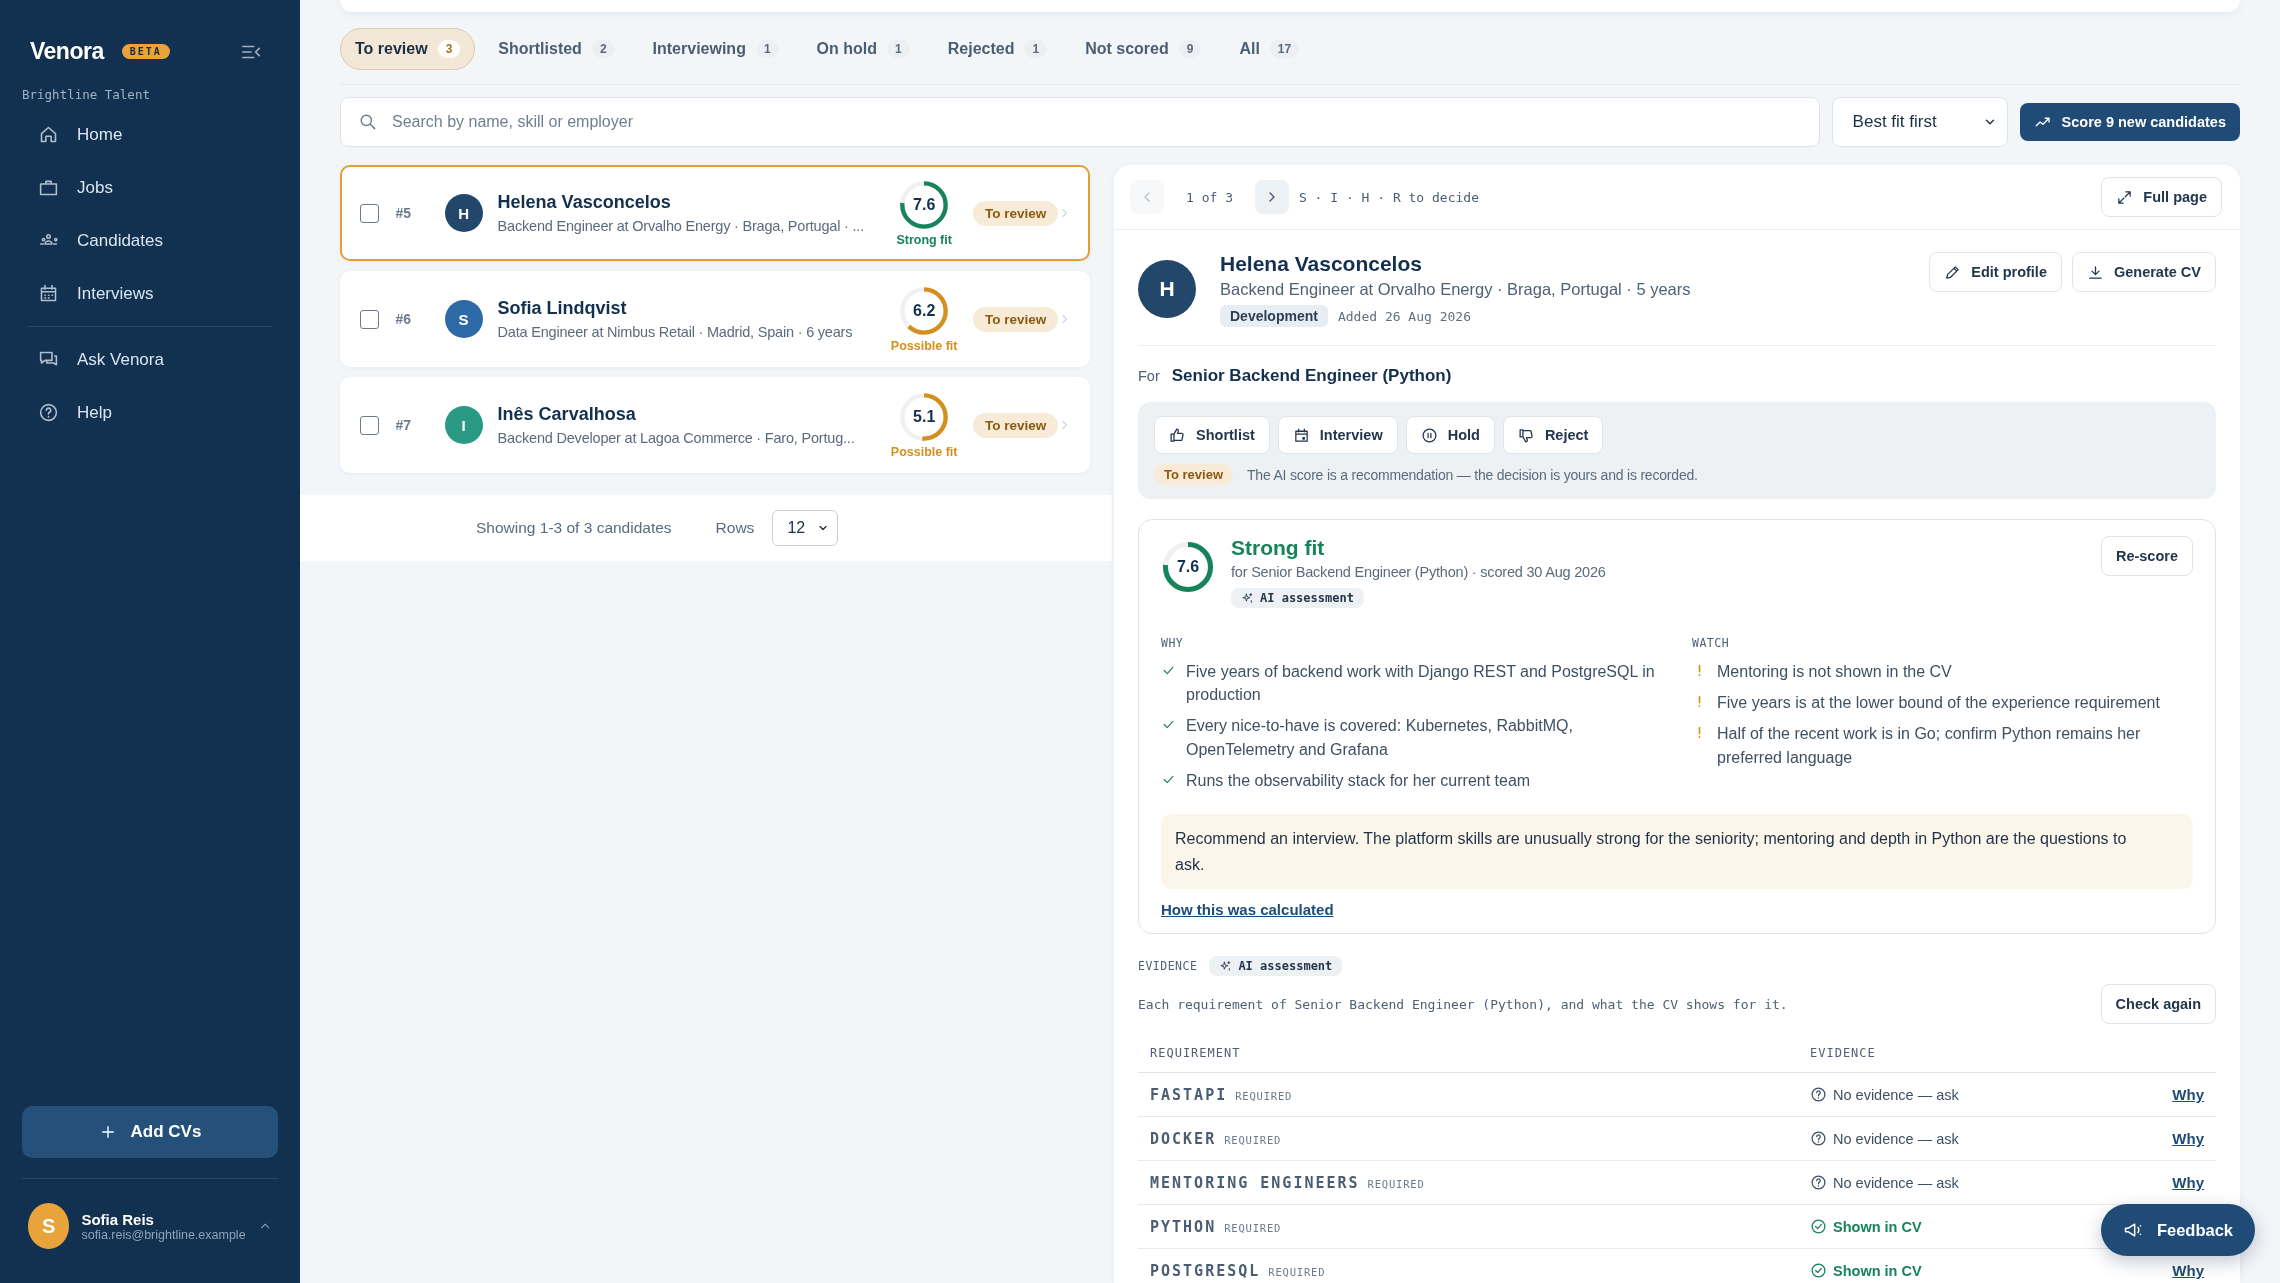 The height and width of the screenshot is (1283, 2280). What do you see at coordinates (2177, 1230) in the screenshot?
I see `feedback-button: Feedback` at bounding box center [2177, 1230].